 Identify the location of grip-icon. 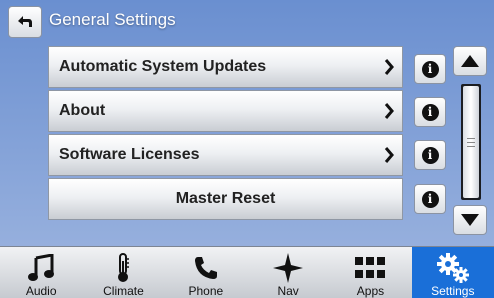
(471, 142).